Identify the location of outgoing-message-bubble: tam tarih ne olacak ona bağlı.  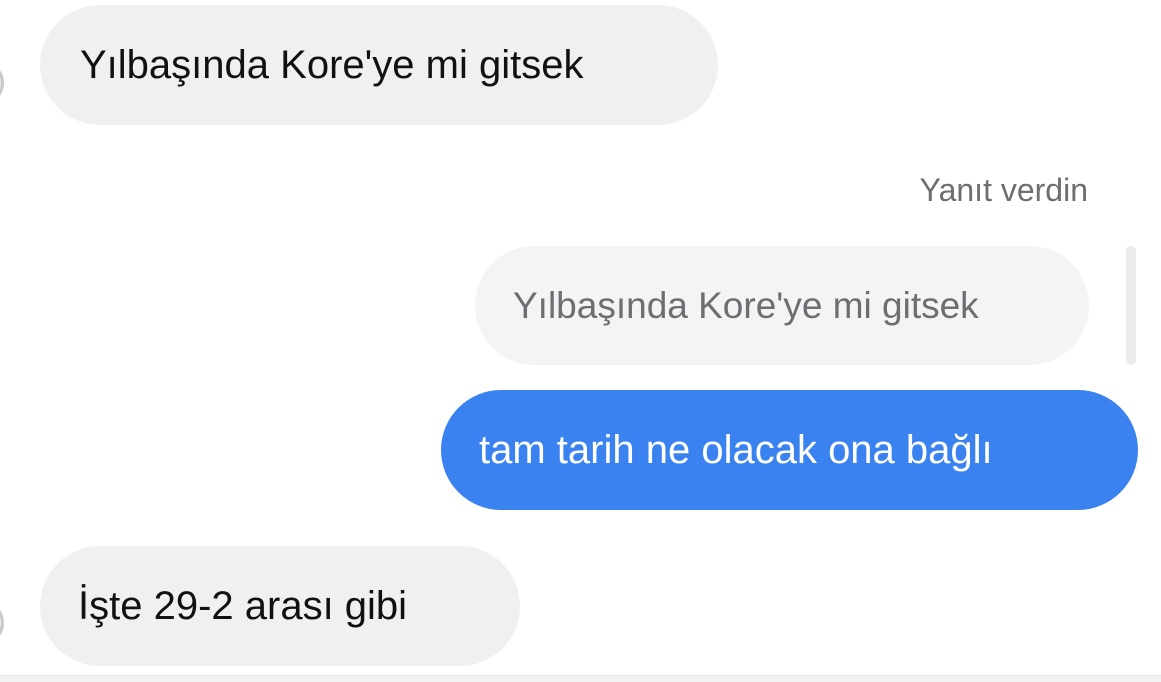
(789, 450).